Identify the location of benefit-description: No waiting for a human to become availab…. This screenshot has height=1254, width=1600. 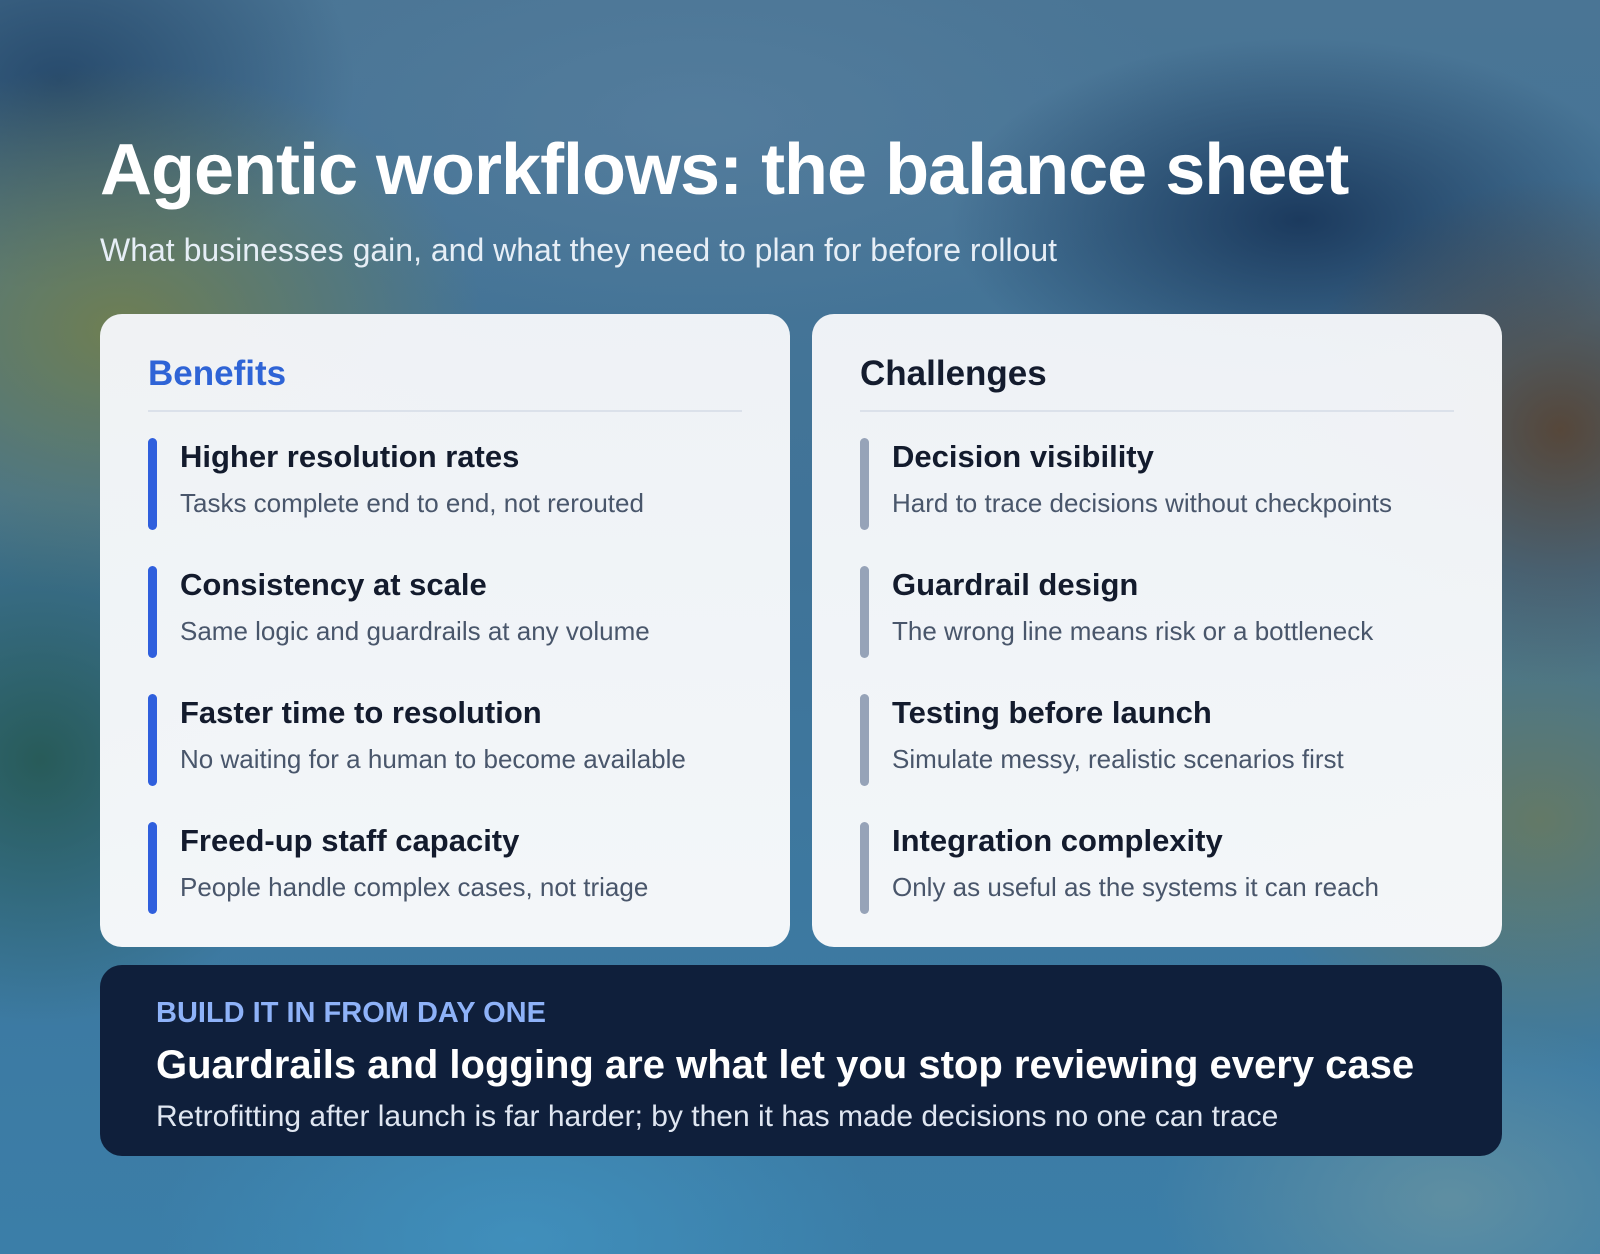
(433, 759).